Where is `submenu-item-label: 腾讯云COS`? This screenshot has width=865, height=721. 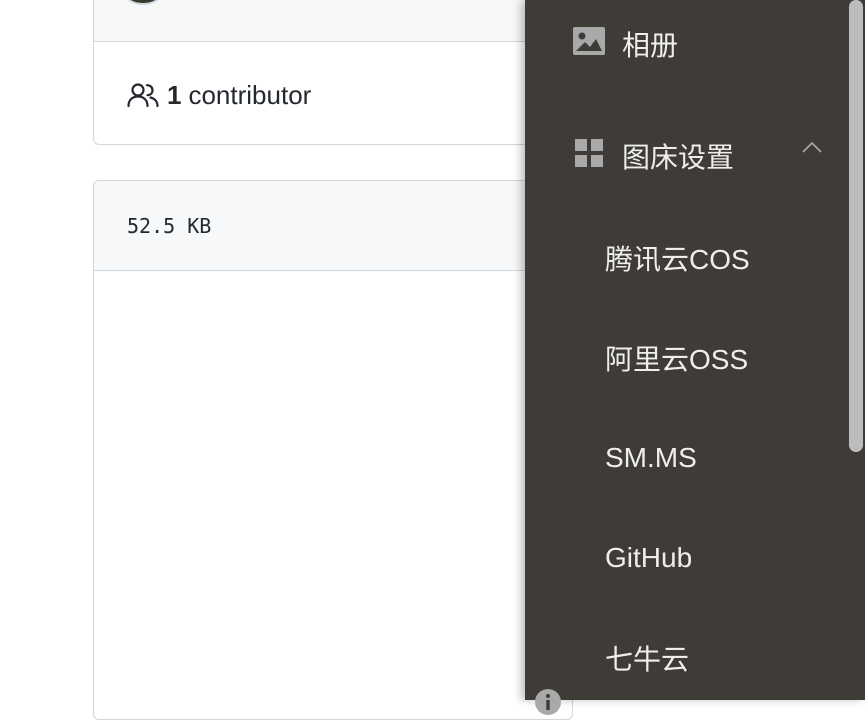 submenu-item-label: 腾讯云COS is located at coordinates (677, 259).